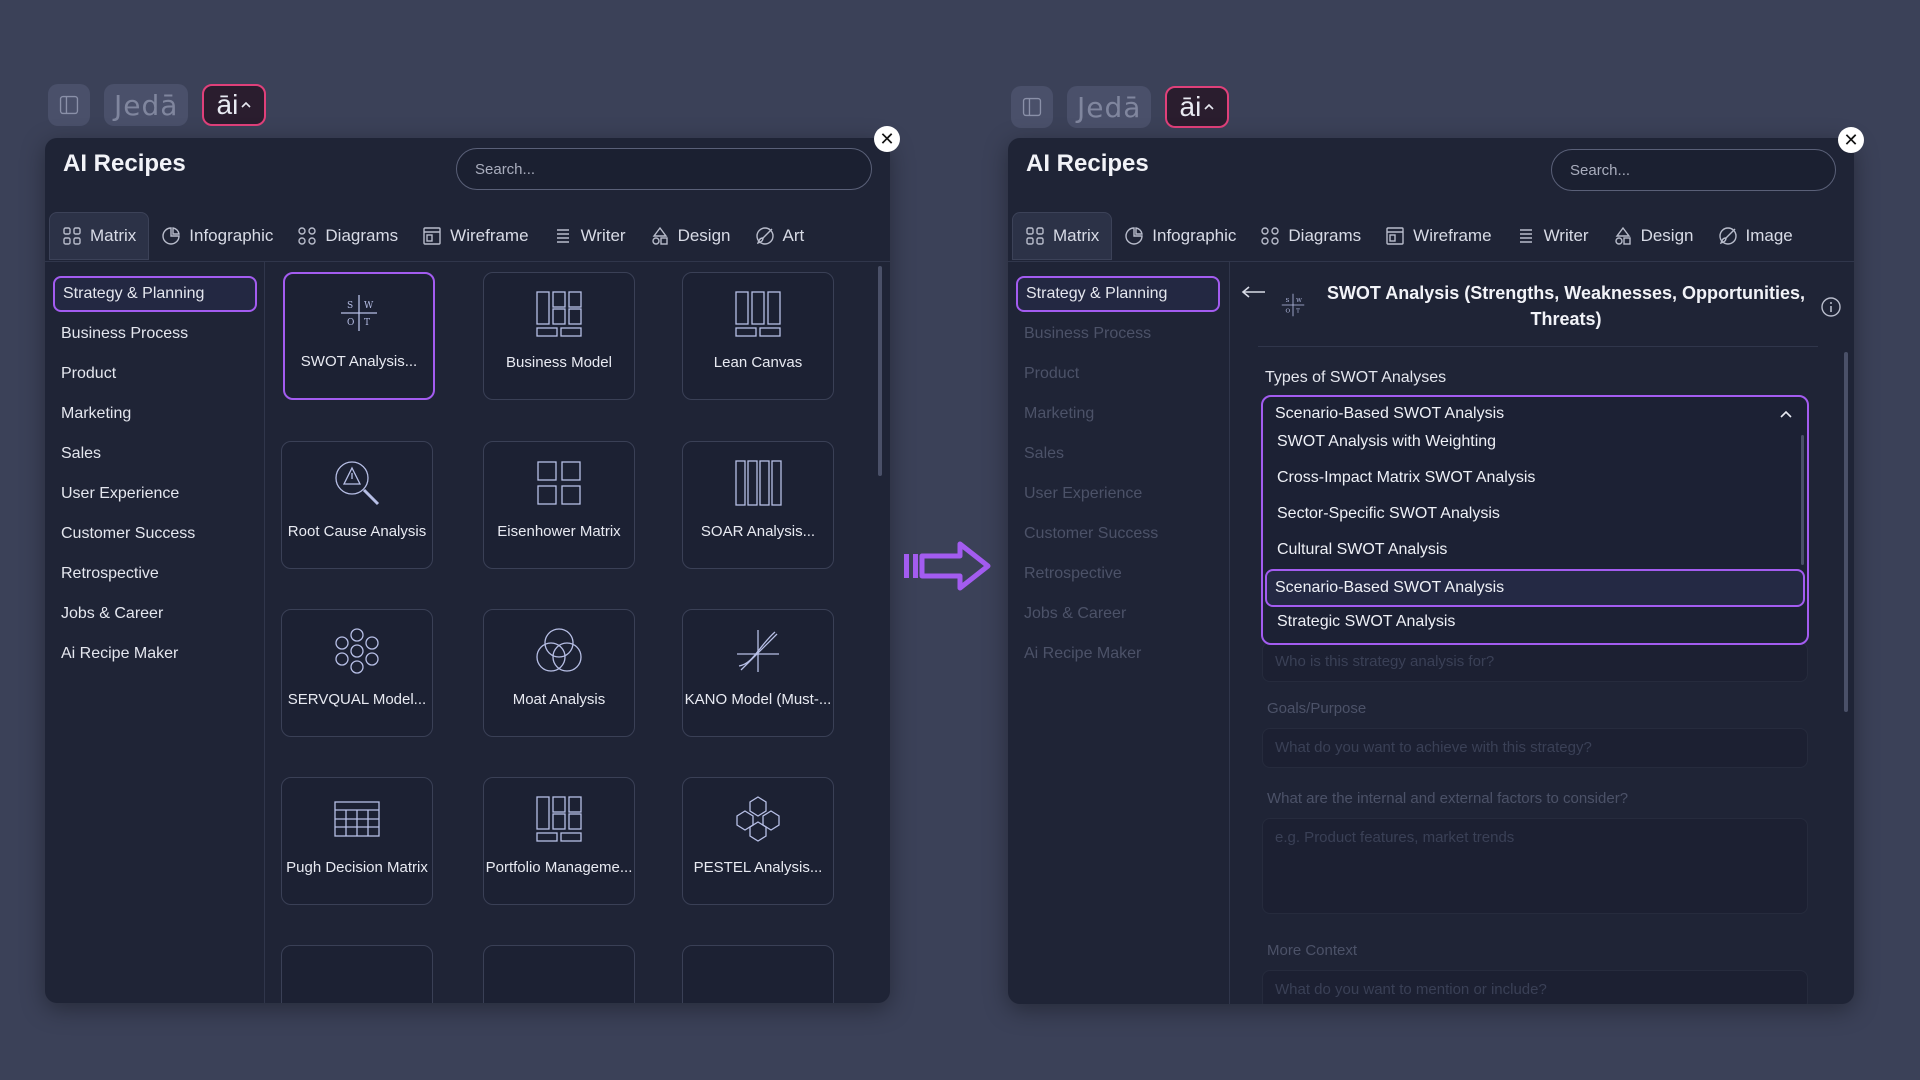  I want to click on dropdown-option: Cultural SWOT Analysis, so click(1535, 550).